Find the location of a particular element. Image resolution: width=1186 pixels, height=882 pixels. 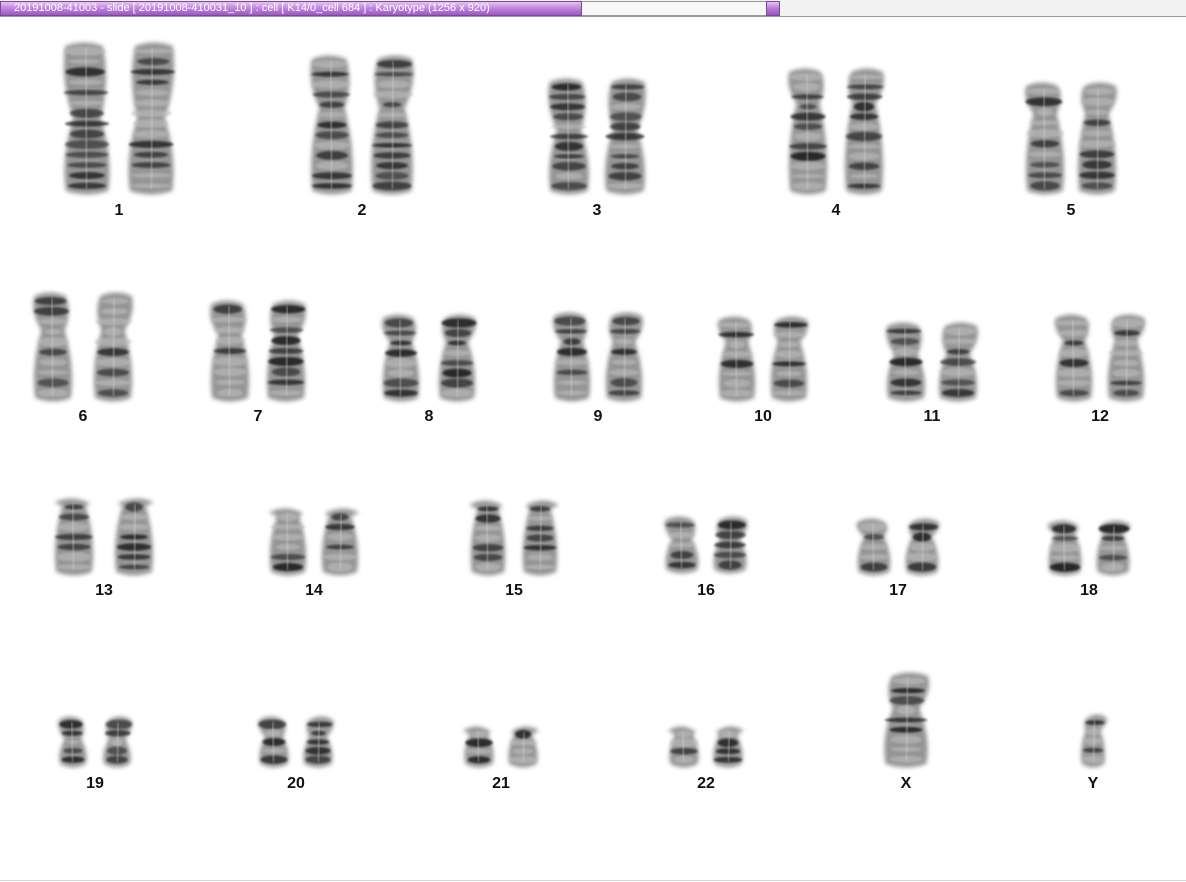

chromosome-9: 9 is located at coordinates (598, 369).